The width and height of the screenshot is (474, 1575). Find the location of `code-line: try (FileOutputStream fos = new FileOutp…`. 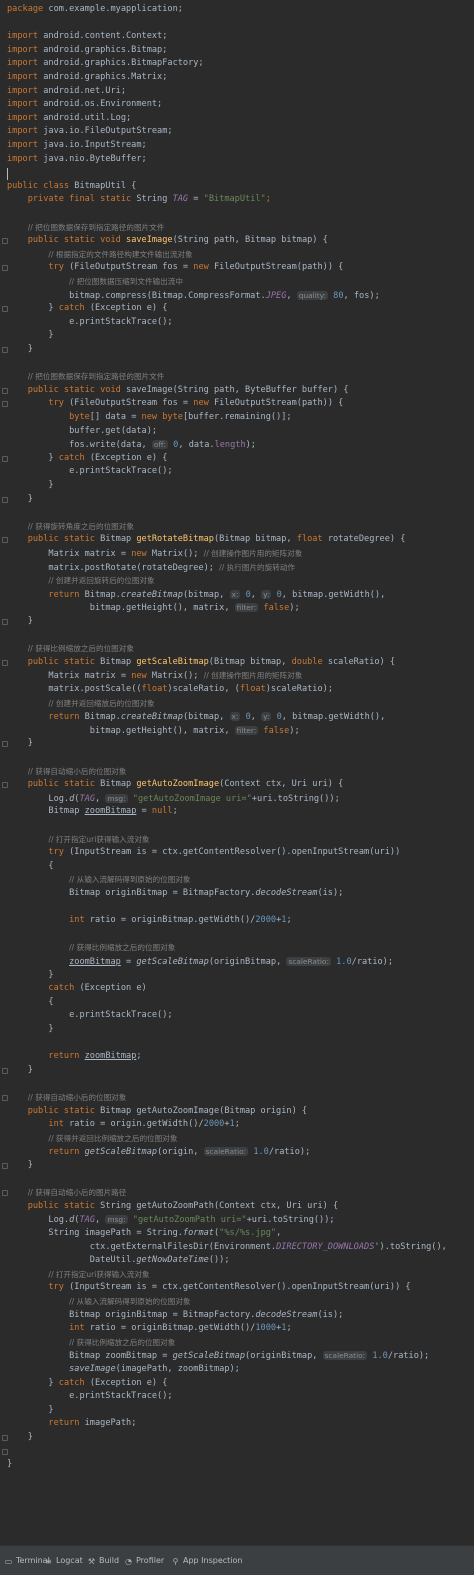

code-line: try (FileOutputStream fos = new FileOutp… is located at coordinates (175, 268).